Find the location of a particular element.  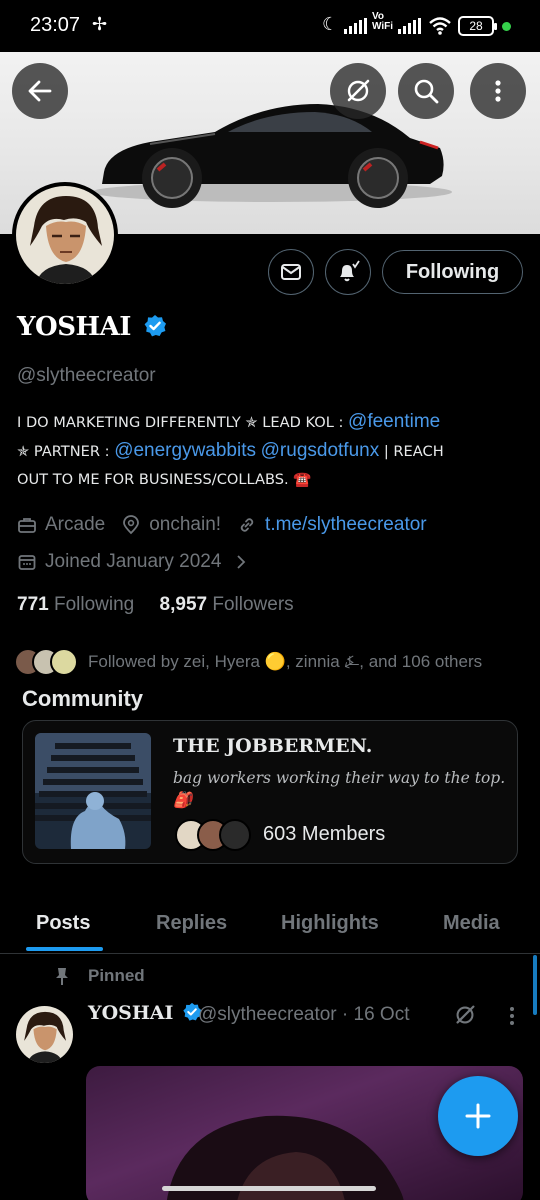

mention-feentime: @feentime is located at coordinates (394, 421).